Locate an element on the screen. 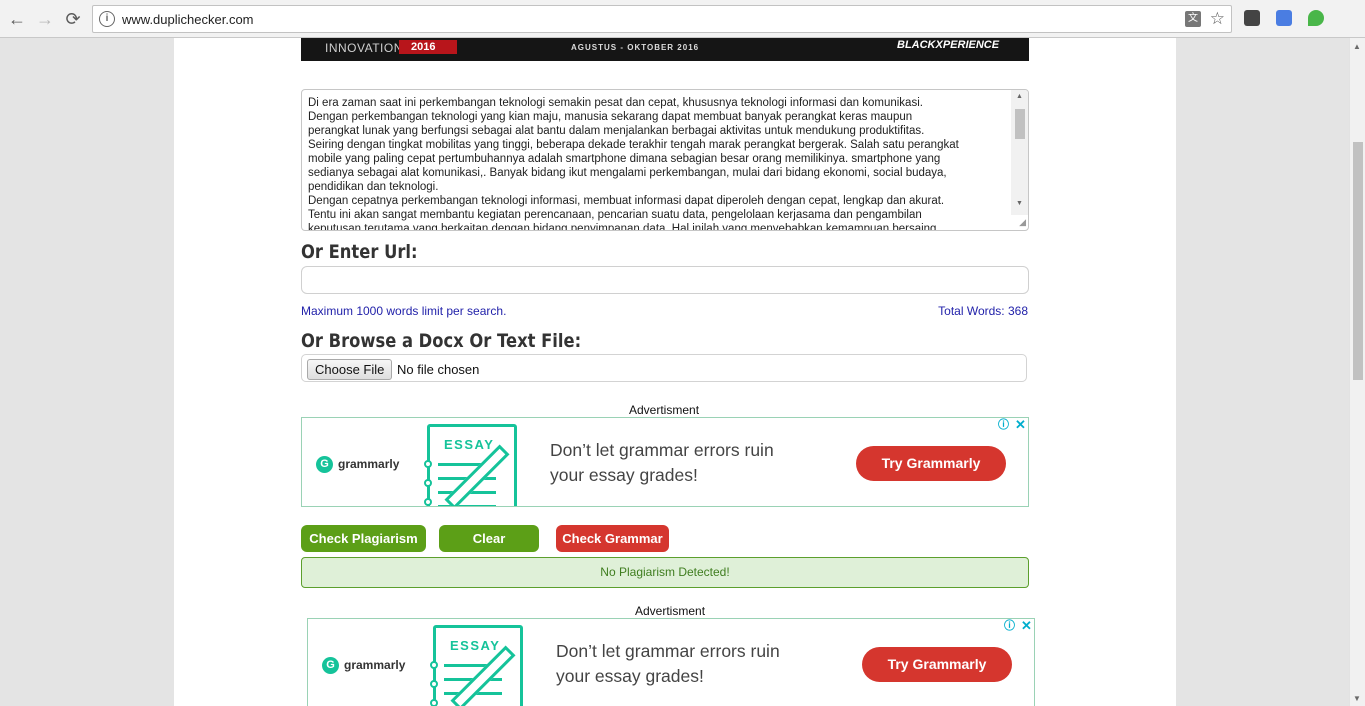 This screenshot has height=706, width=1365. scroll-up-icon: ▲ is located at coordinates (1357, 46).